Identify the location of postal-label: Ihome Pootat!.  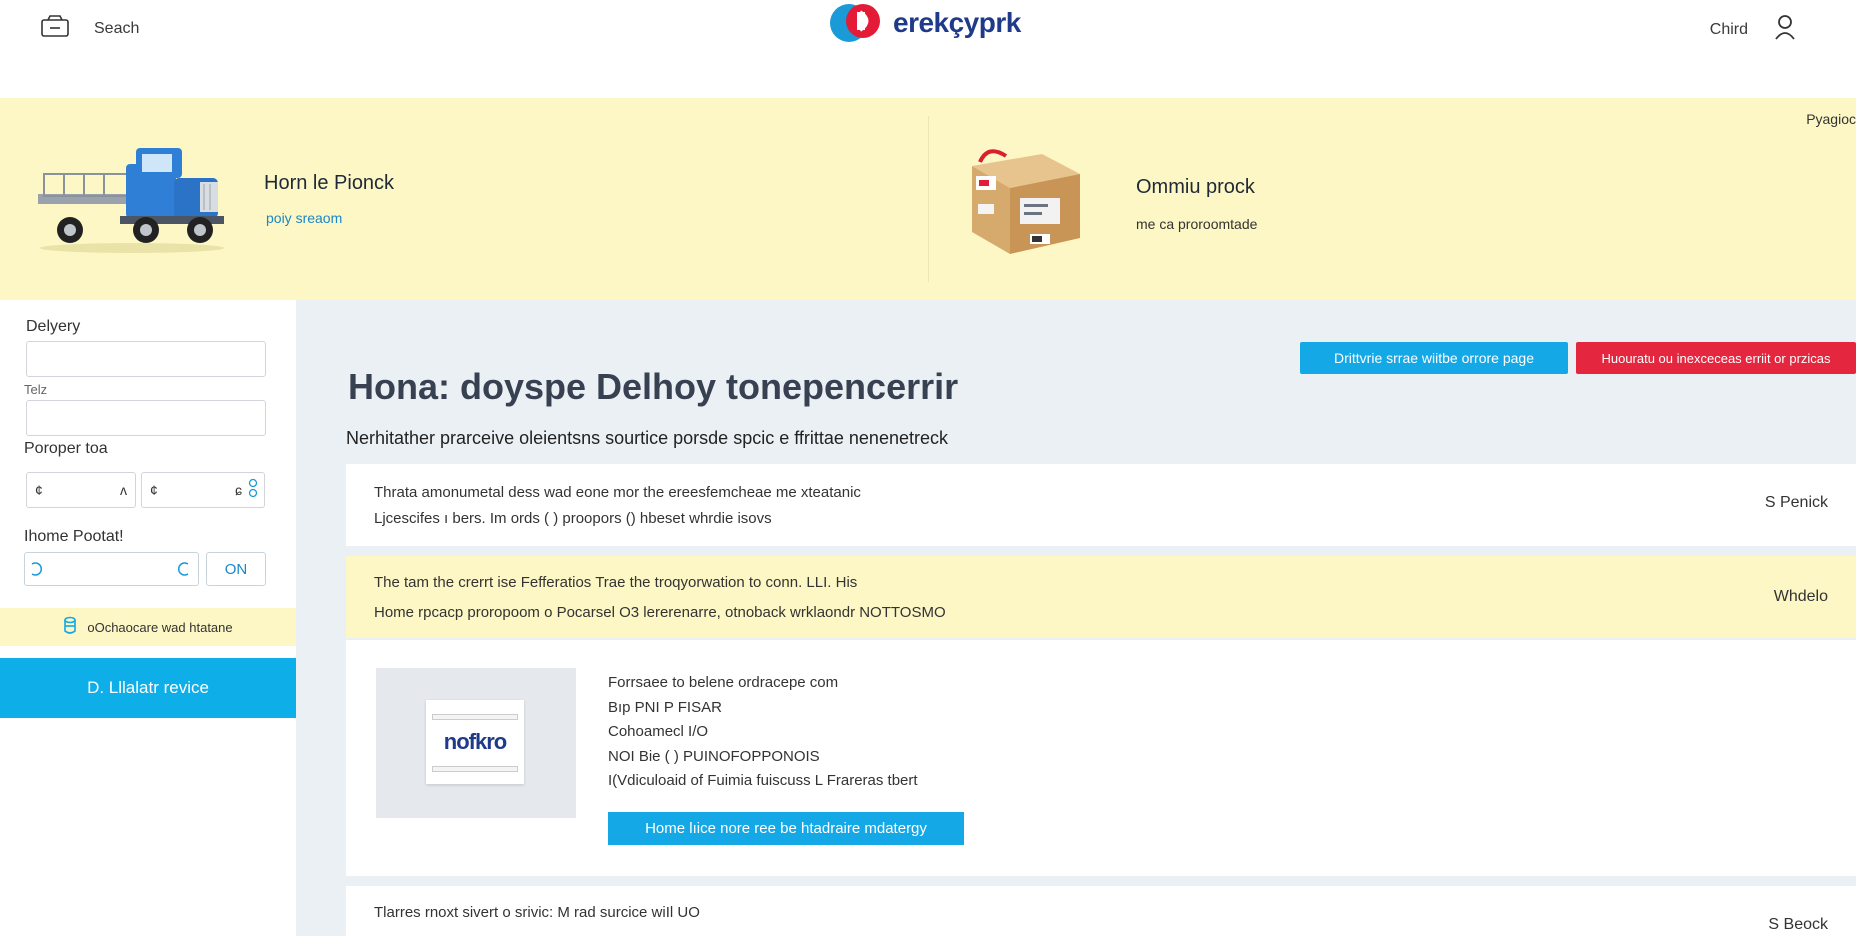
(74, 536).